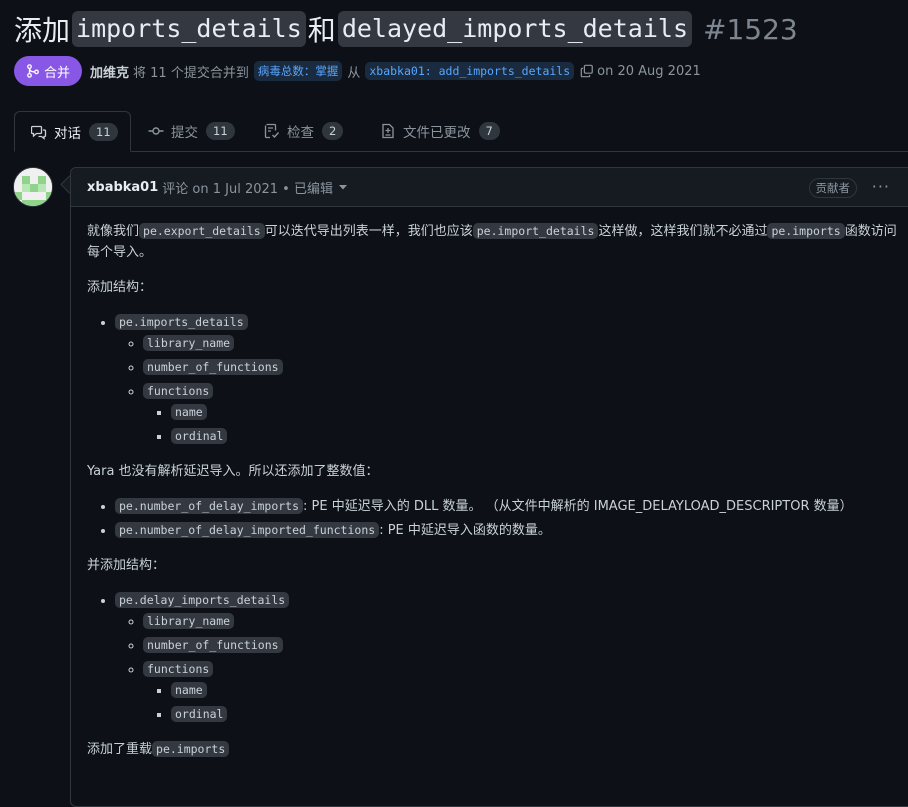 The image size is (908, 807). What do you see at coordinates (120, 287) in the screenshot?
I see `paragraph-add-structure: 添加结构：` at bounding box center [120, 287].